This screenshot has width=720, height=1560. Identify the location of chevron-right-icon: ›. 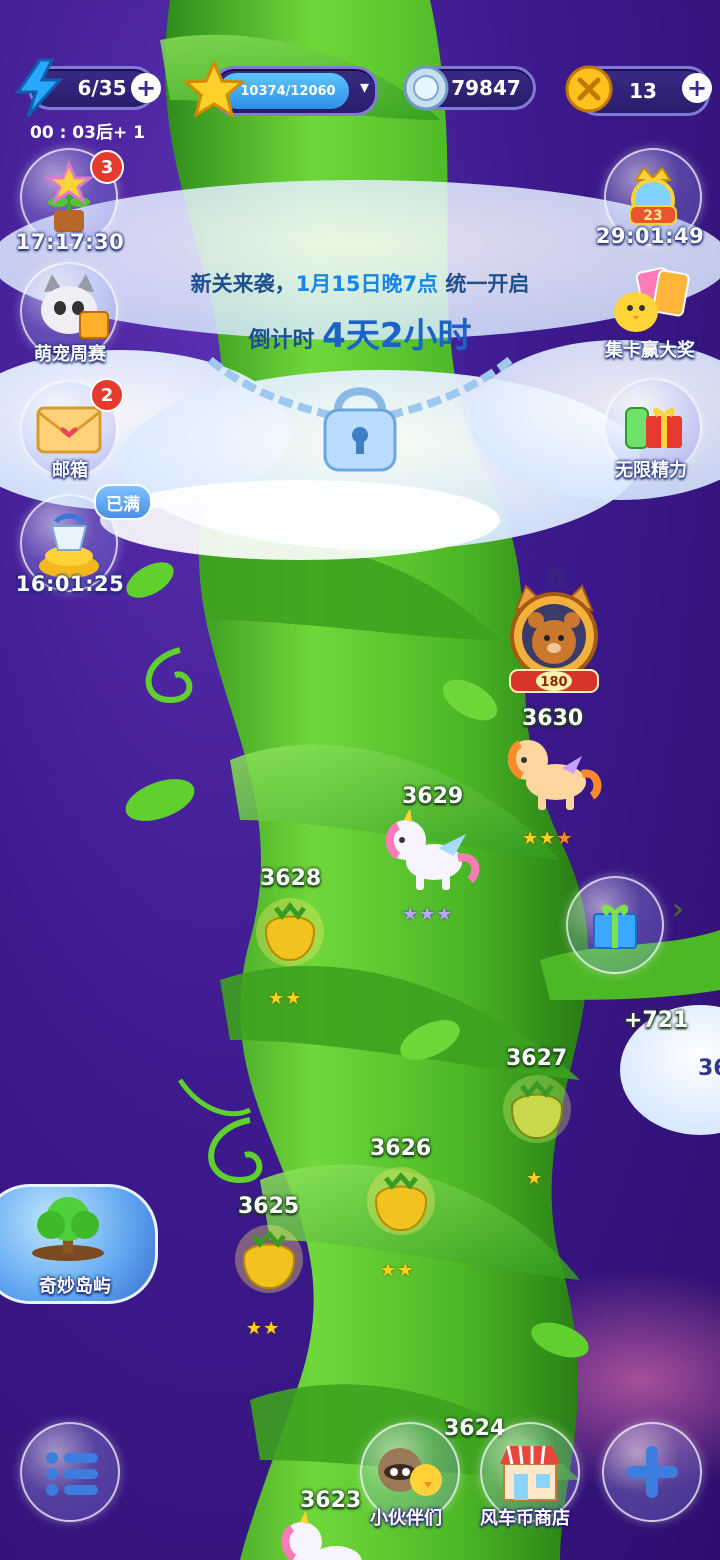
(678, 909).